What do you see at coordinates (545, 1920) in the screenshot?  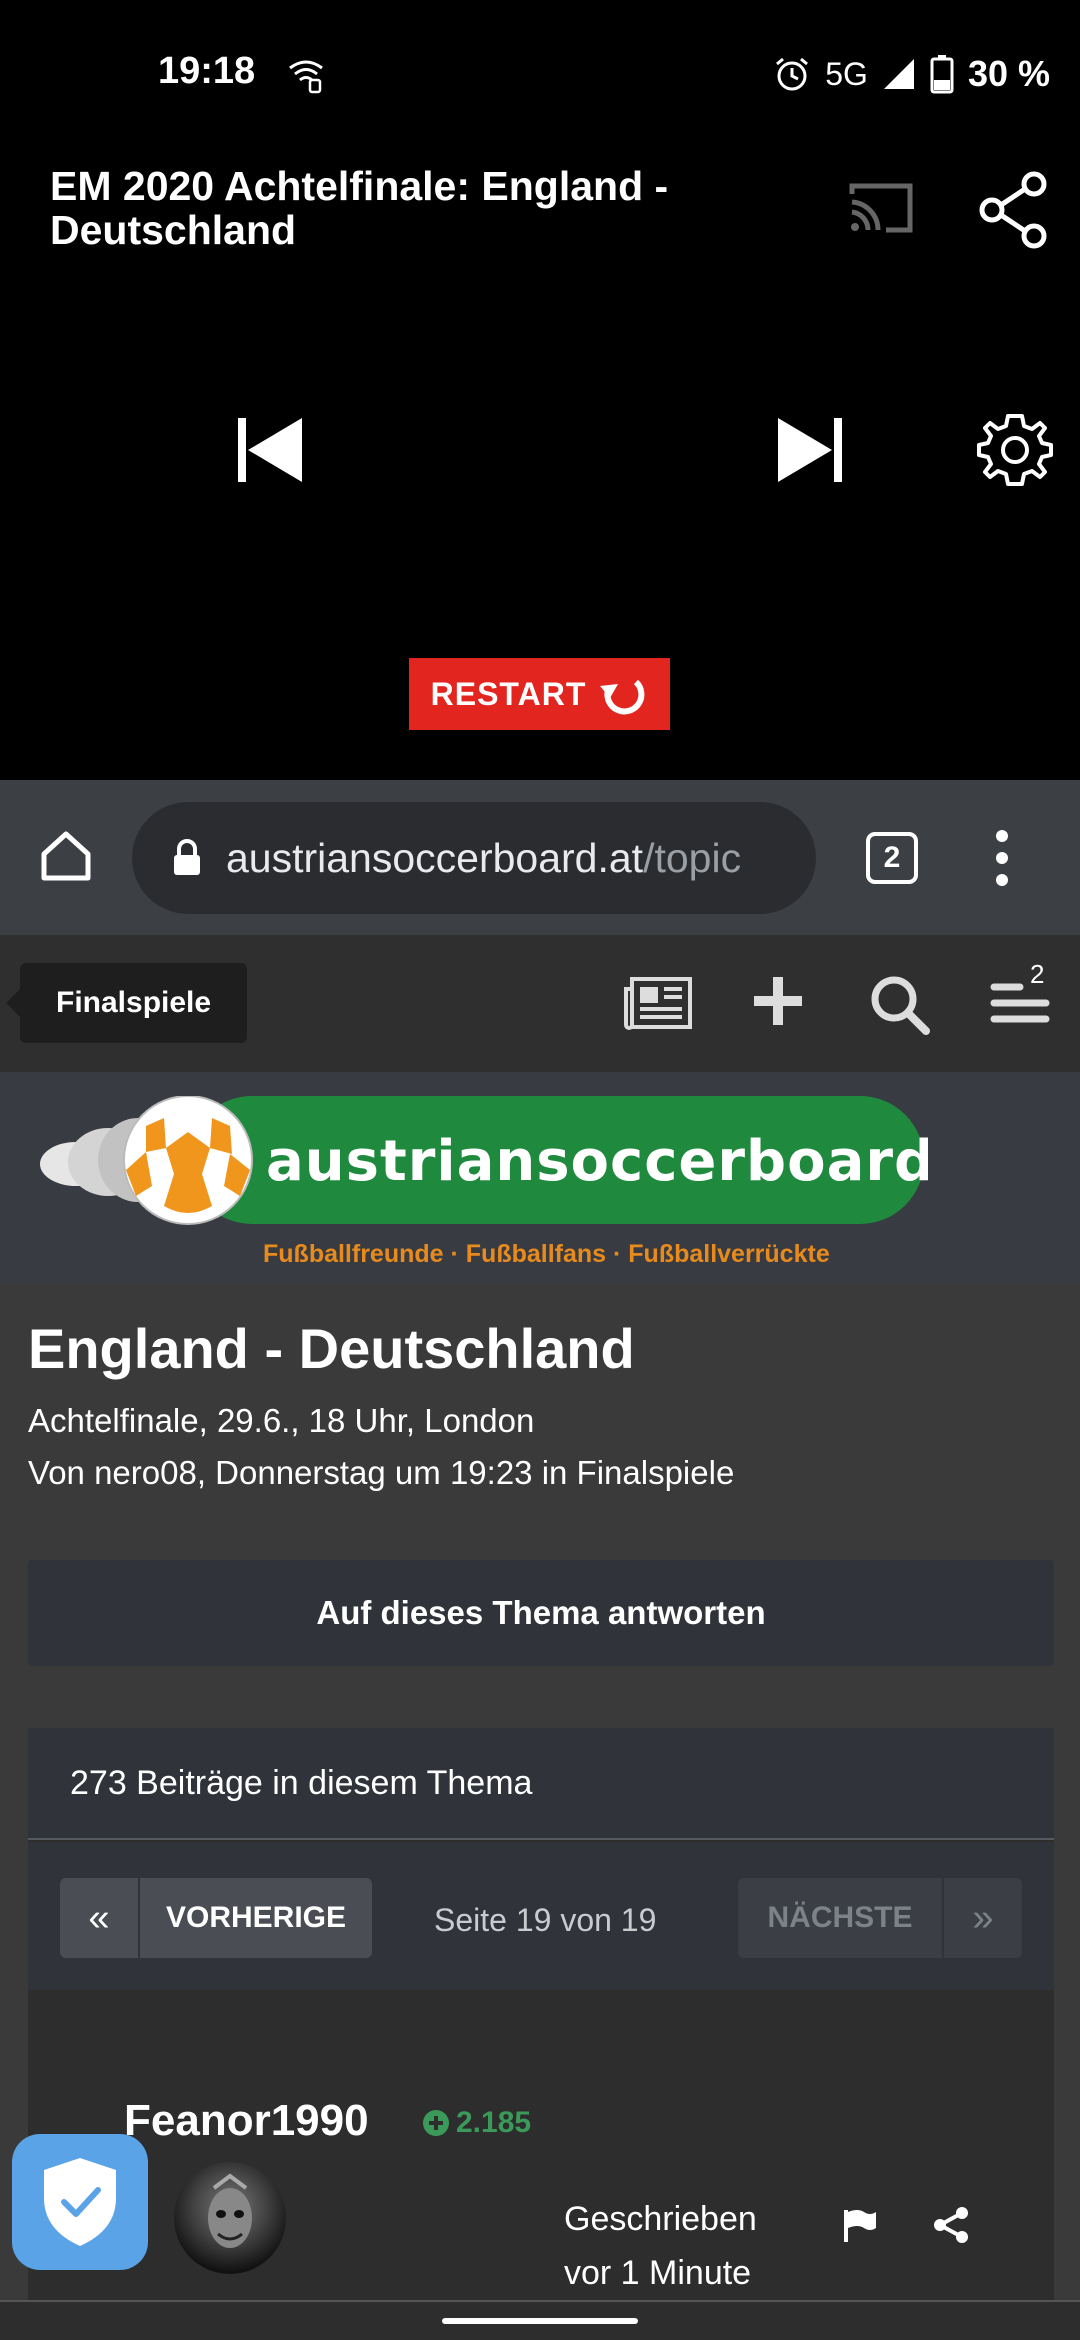 I see `page-info: Seite 19 von 19` at bounding box center [545, 1920].